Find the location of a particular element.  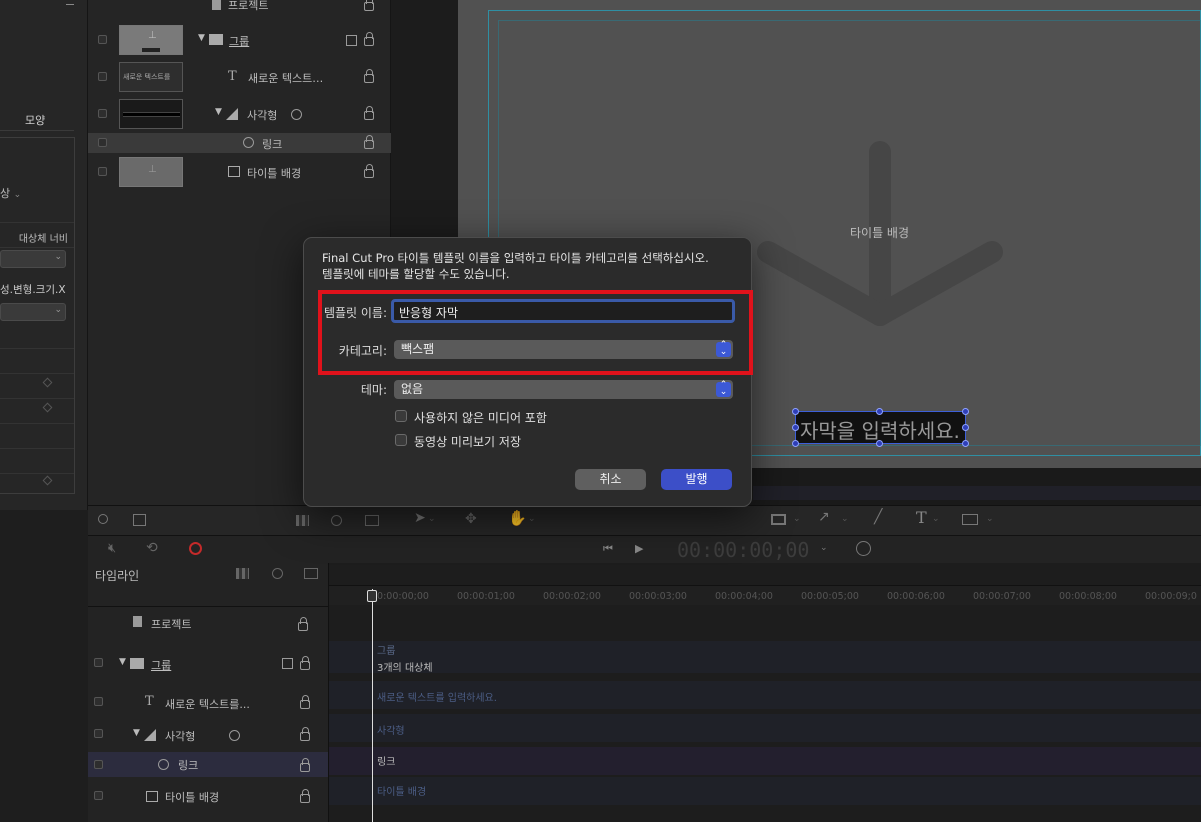

paint-stroke-icon: ╱ is located at coordinates (878, 517).